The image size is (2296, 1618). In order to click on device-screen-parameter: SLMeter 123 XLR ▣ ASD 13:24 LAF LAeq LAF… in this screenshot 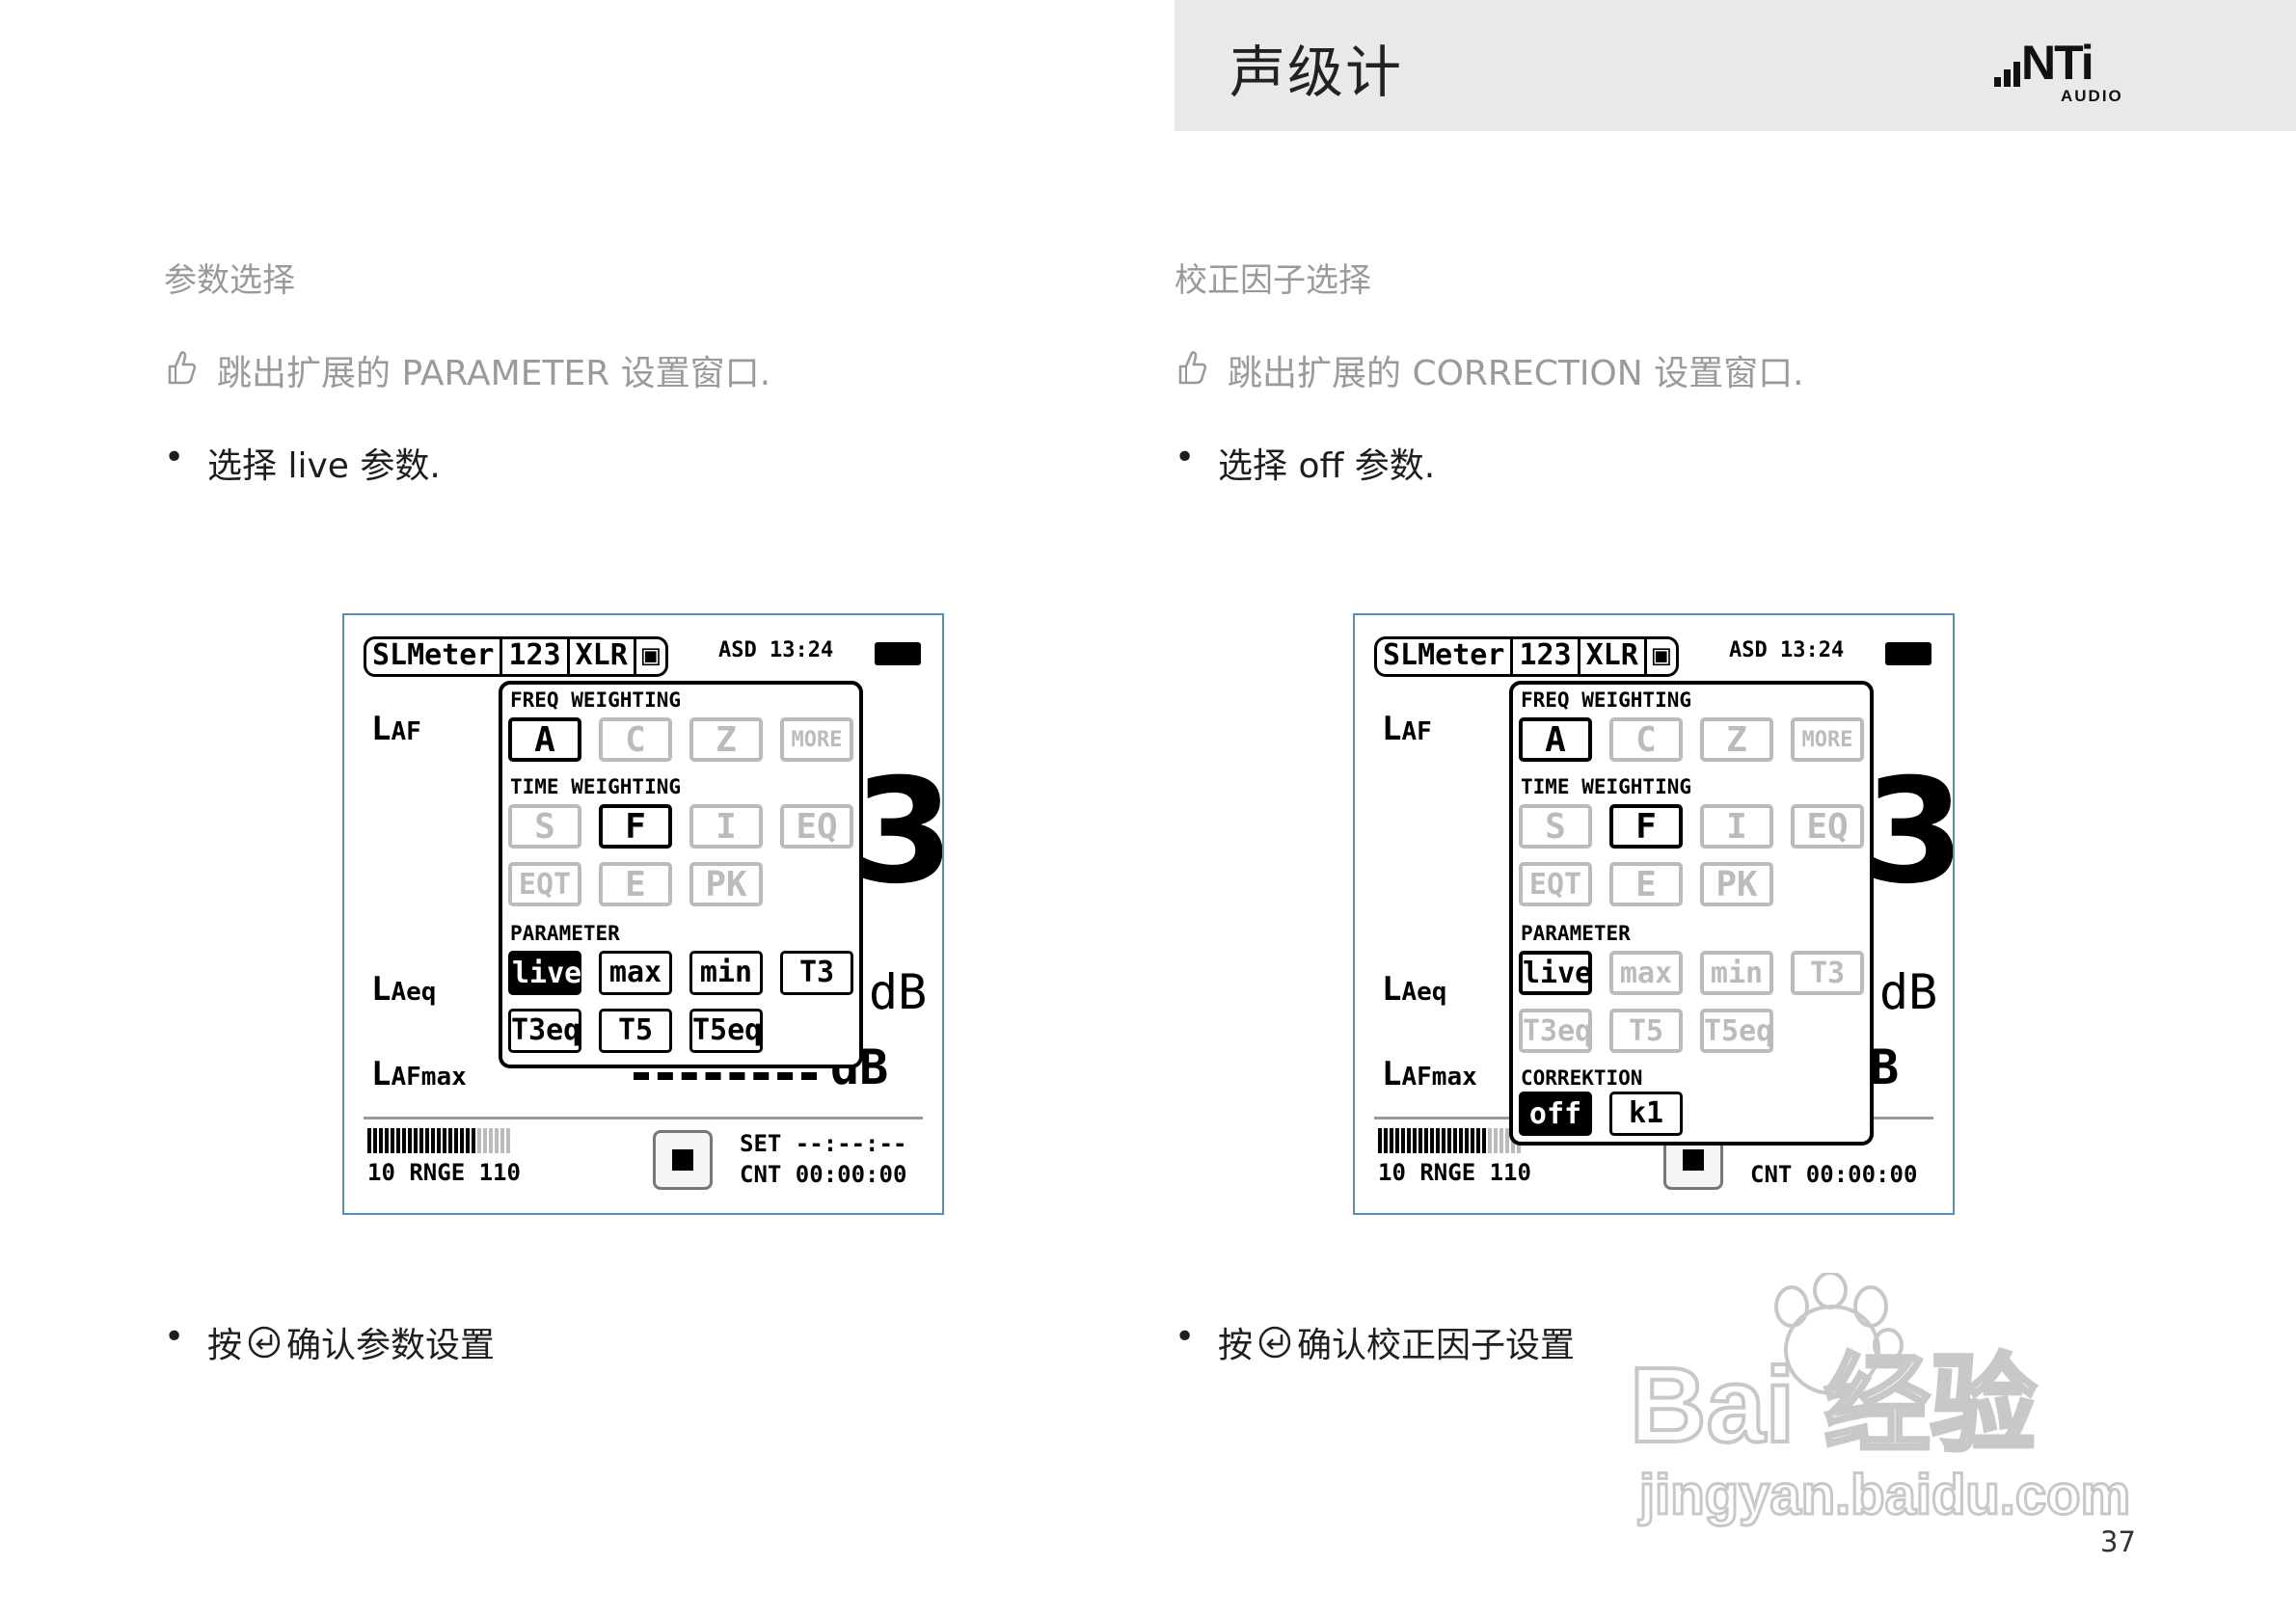, I will do `click(643, 914)`.